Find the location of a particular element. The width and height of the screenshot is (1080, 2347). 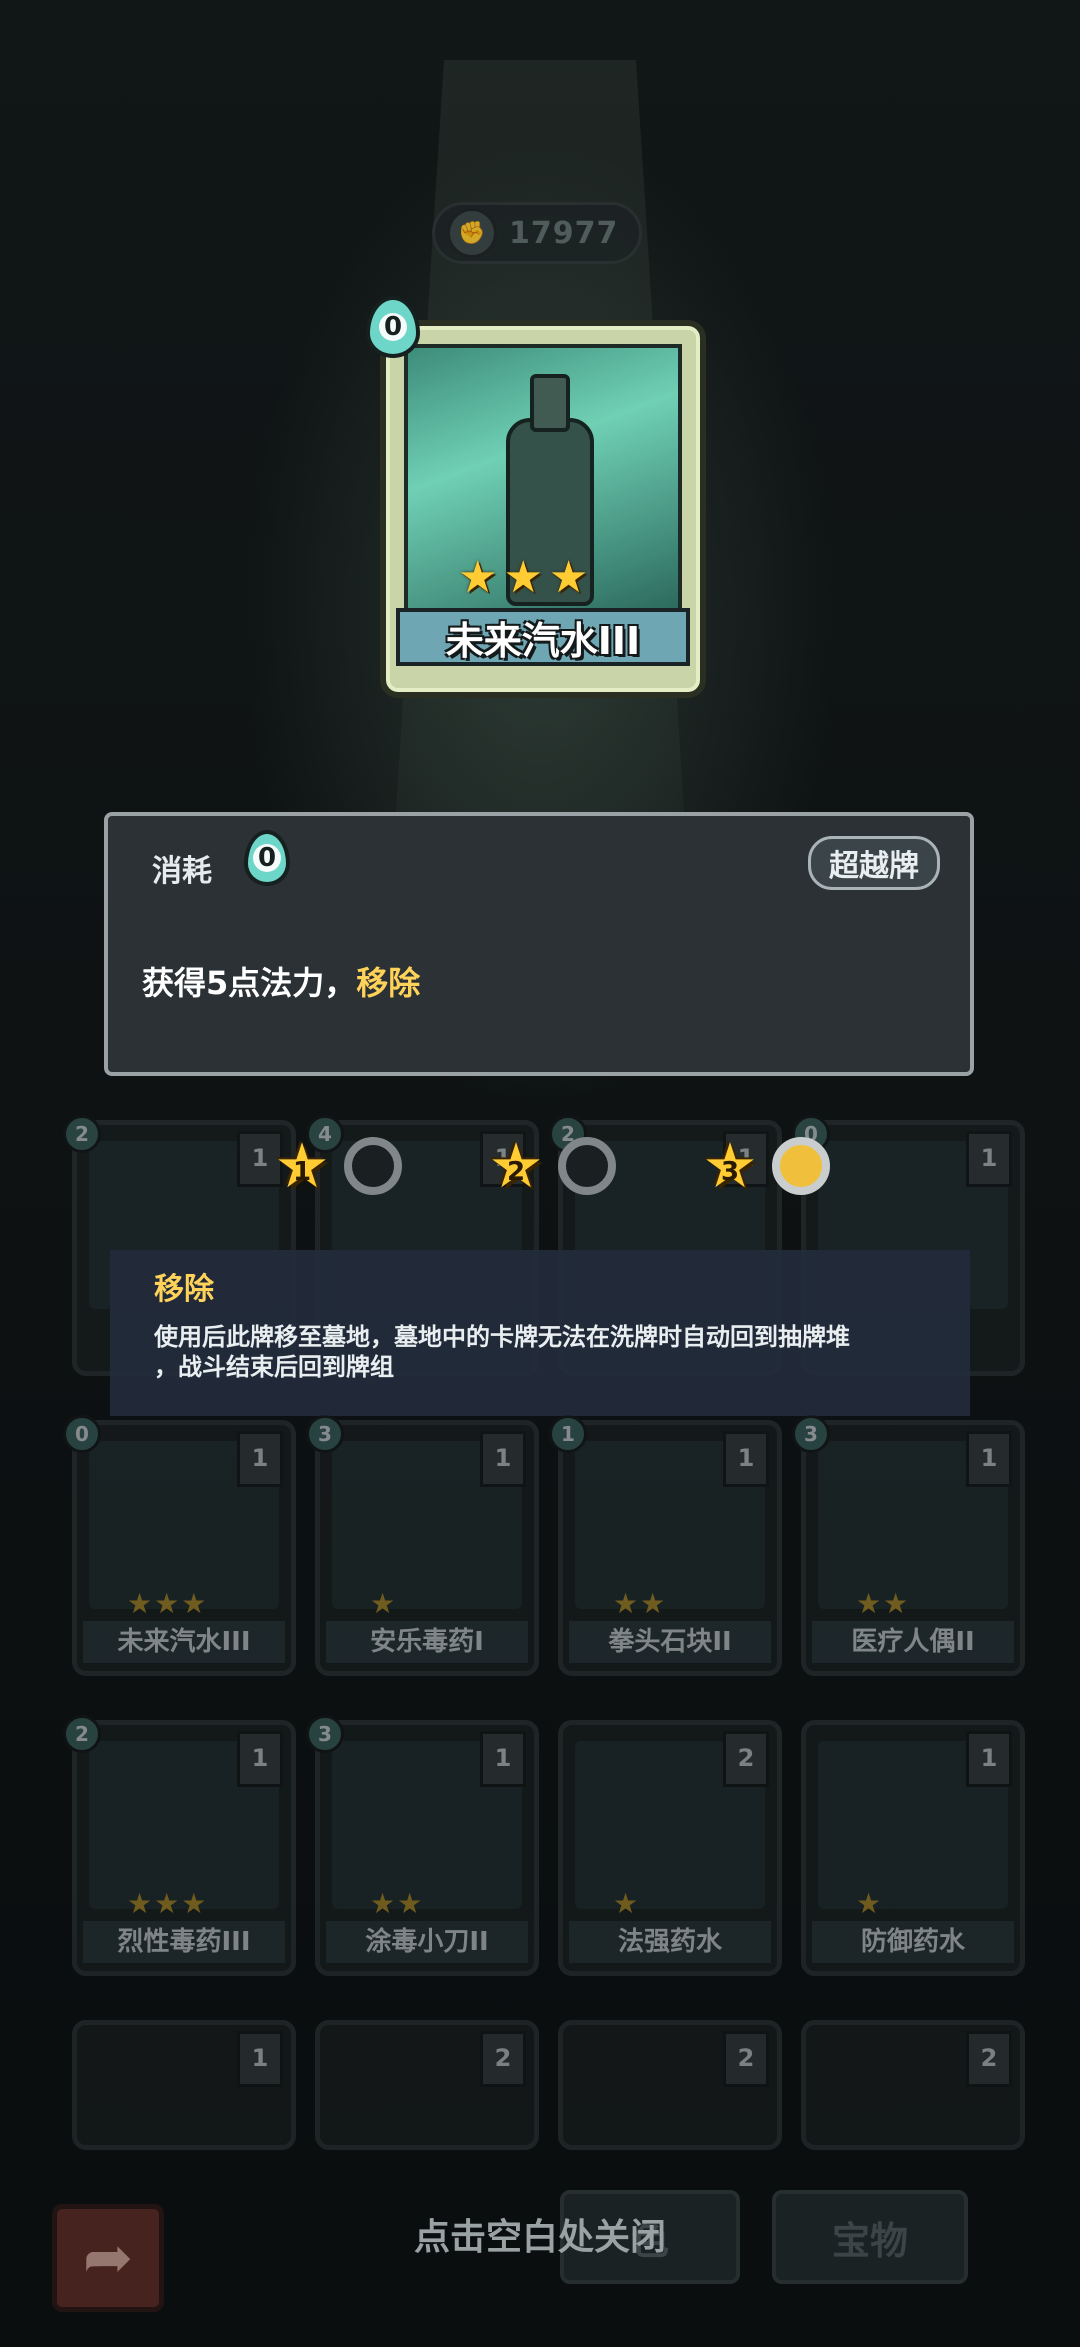

deck-card: 1 ★ 防御药水 is located at coordinates (913, 1848).